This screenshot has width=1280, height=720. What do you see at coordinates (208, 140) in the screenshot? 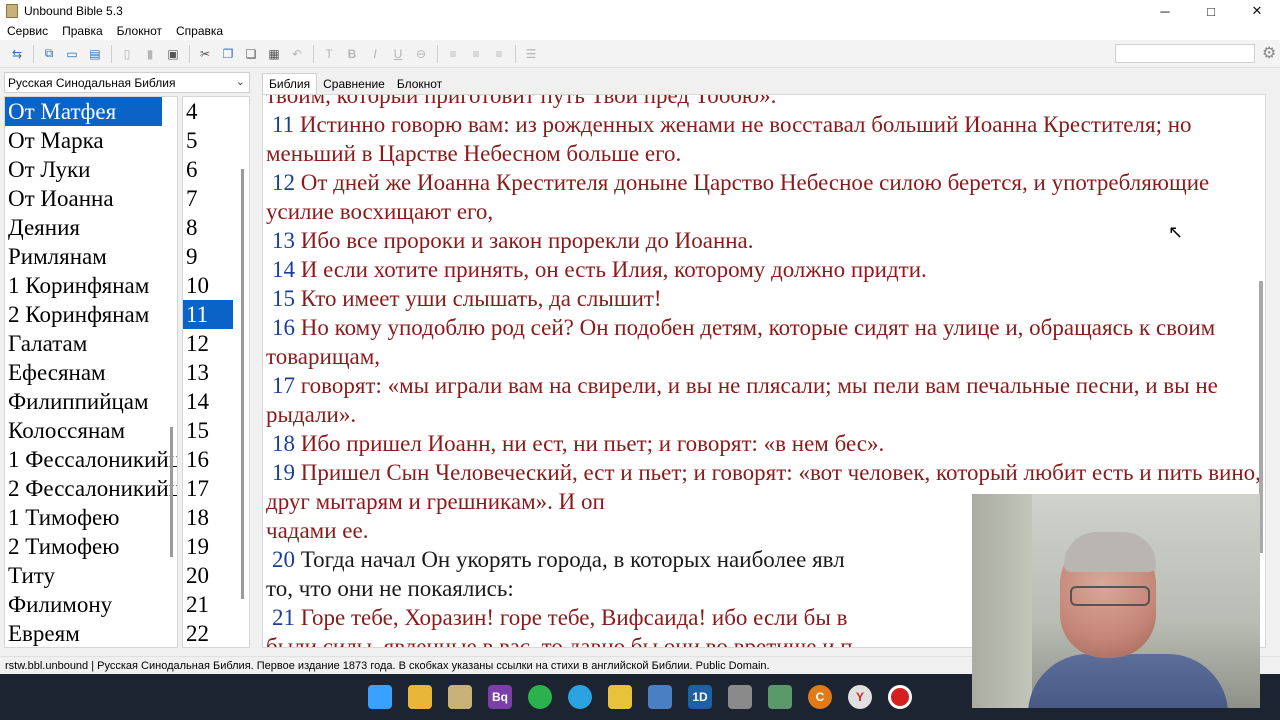
I see `chapter-item: 5` at bounding box center [208, 140].